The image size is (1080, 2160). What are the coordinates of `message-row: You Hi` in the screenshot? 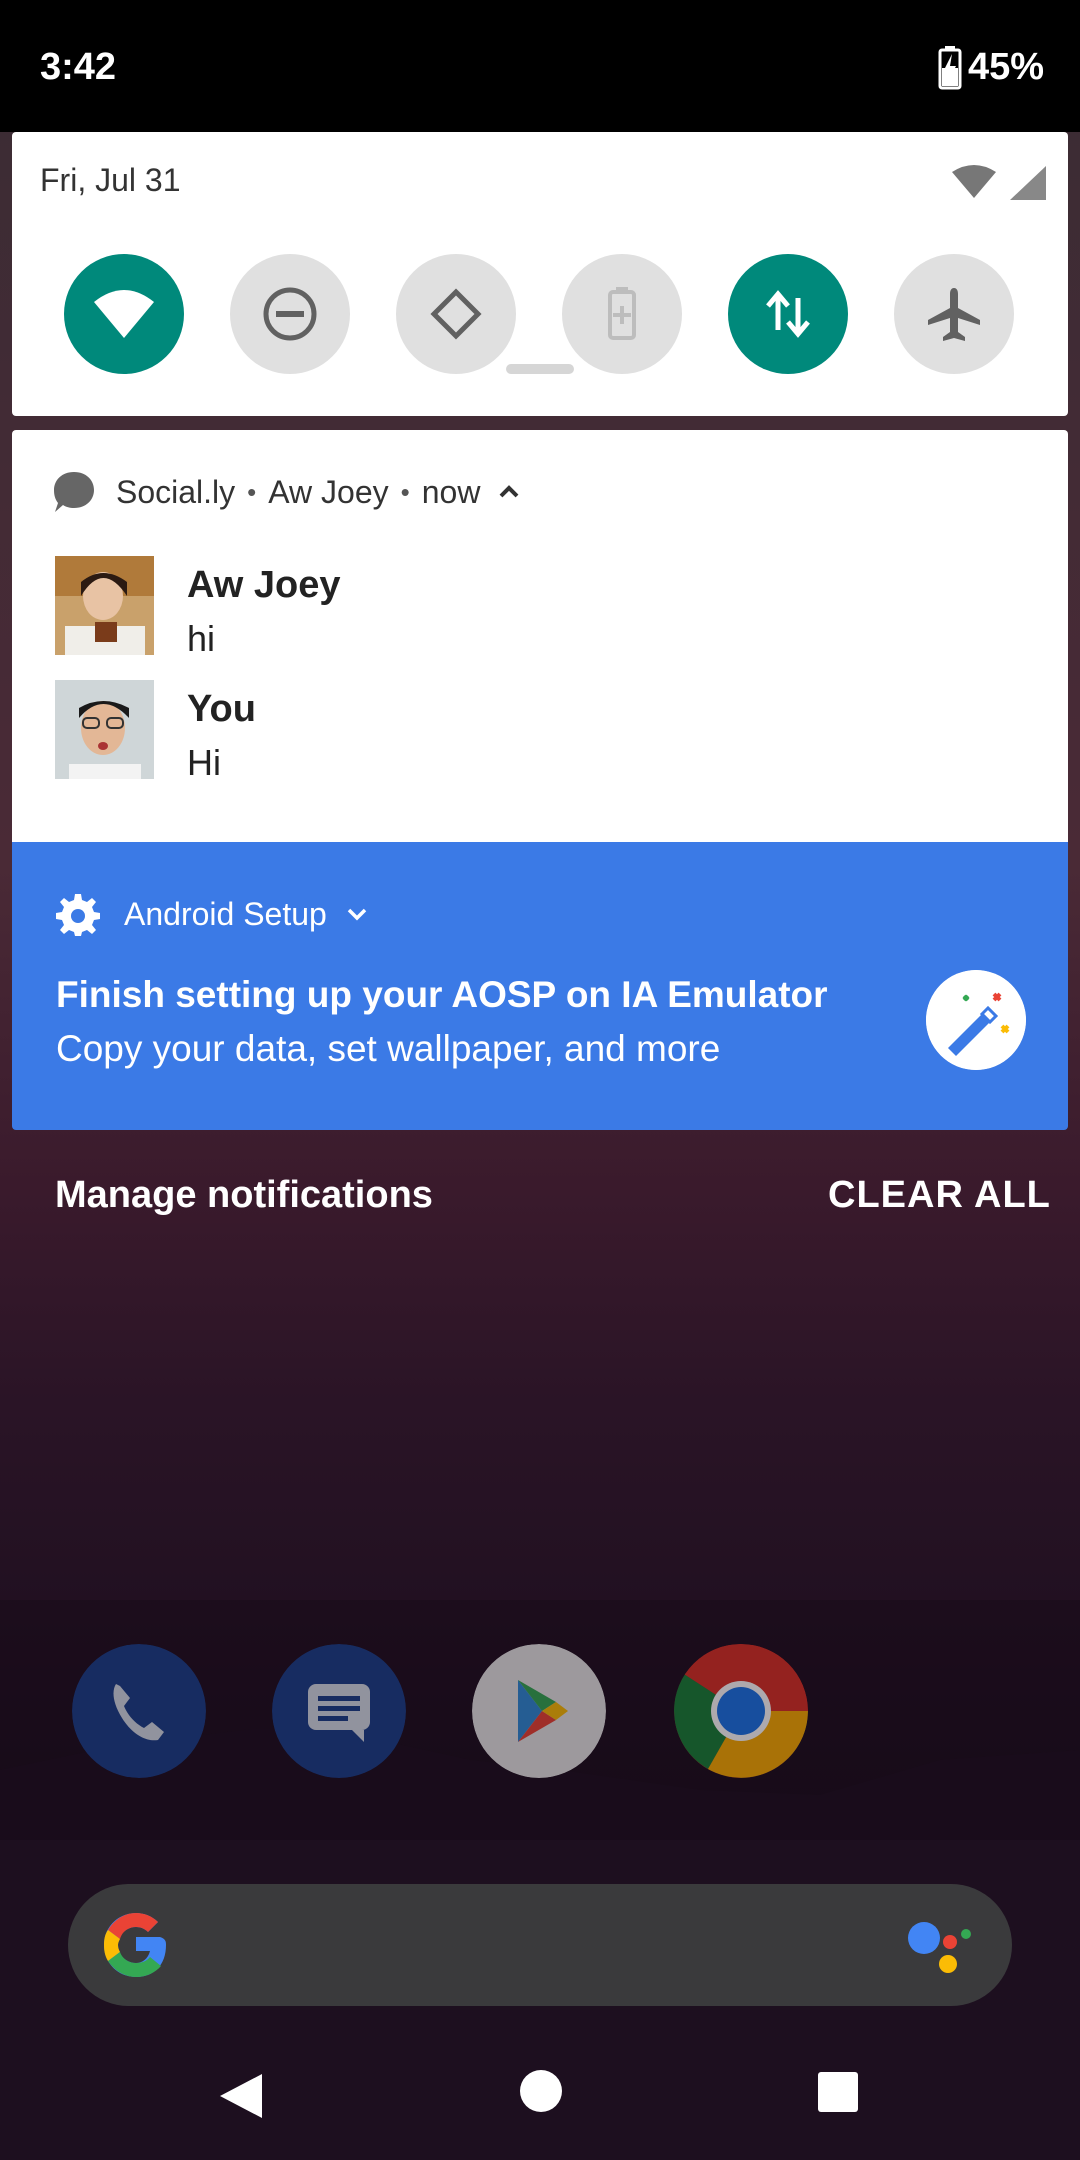 It's located at (545, 731).